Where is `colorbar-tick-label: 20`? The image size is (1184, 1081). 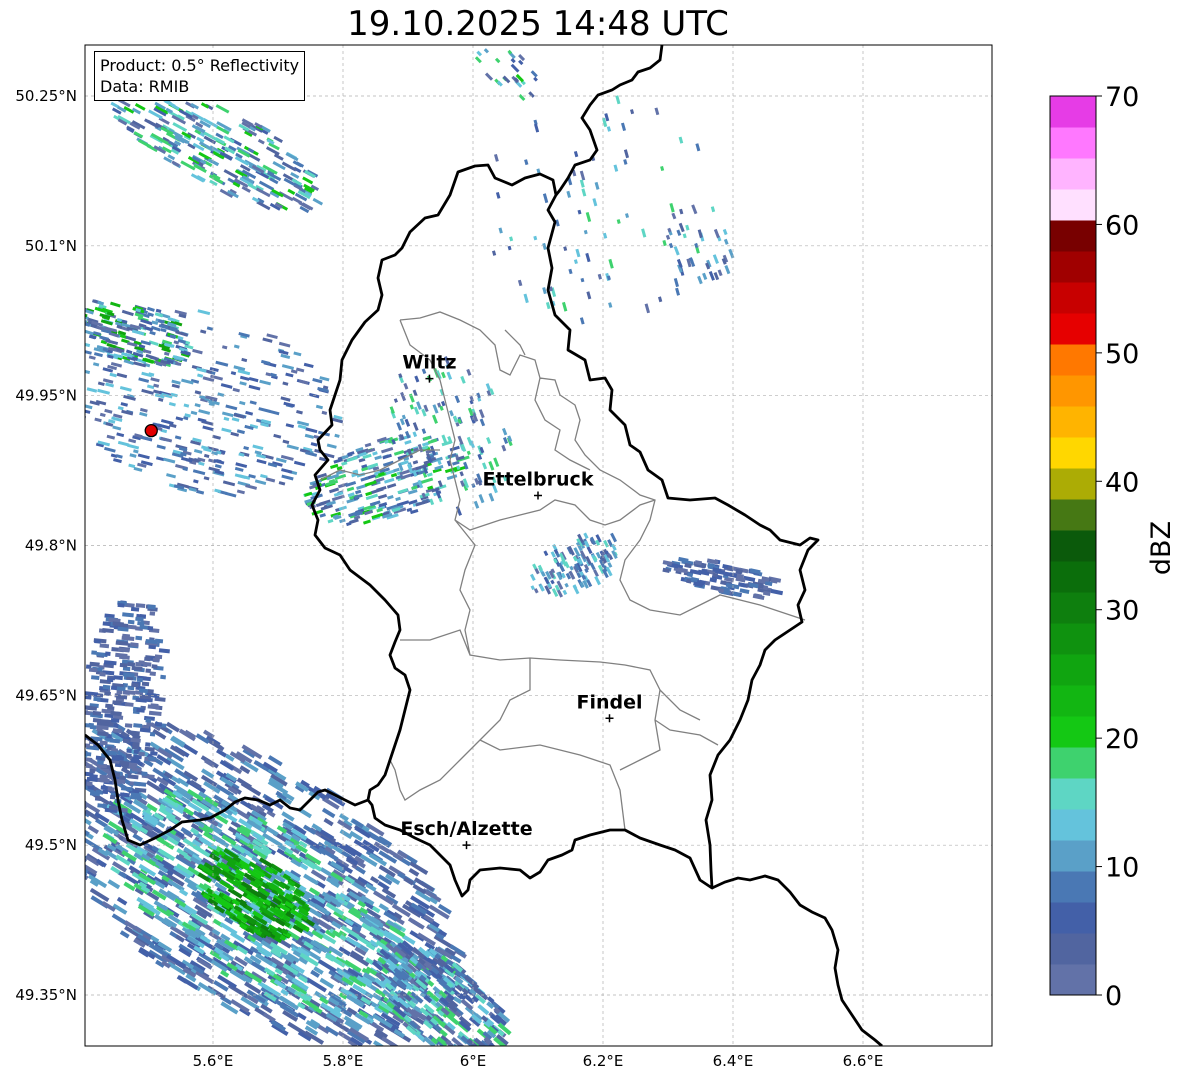
colorbar-tick-label: 20 is located at coordinates (1122, 739).